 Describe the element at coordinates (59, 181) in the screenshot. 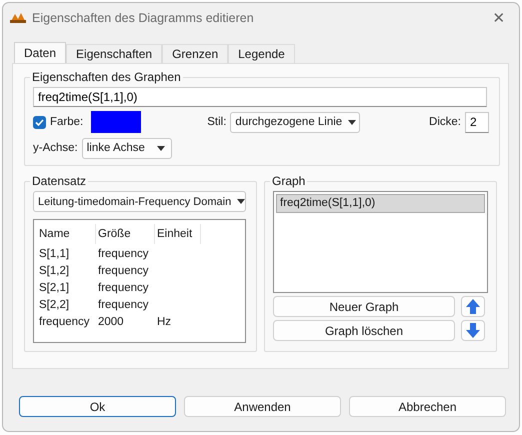

I see `group-title: Datensatz` at that location.